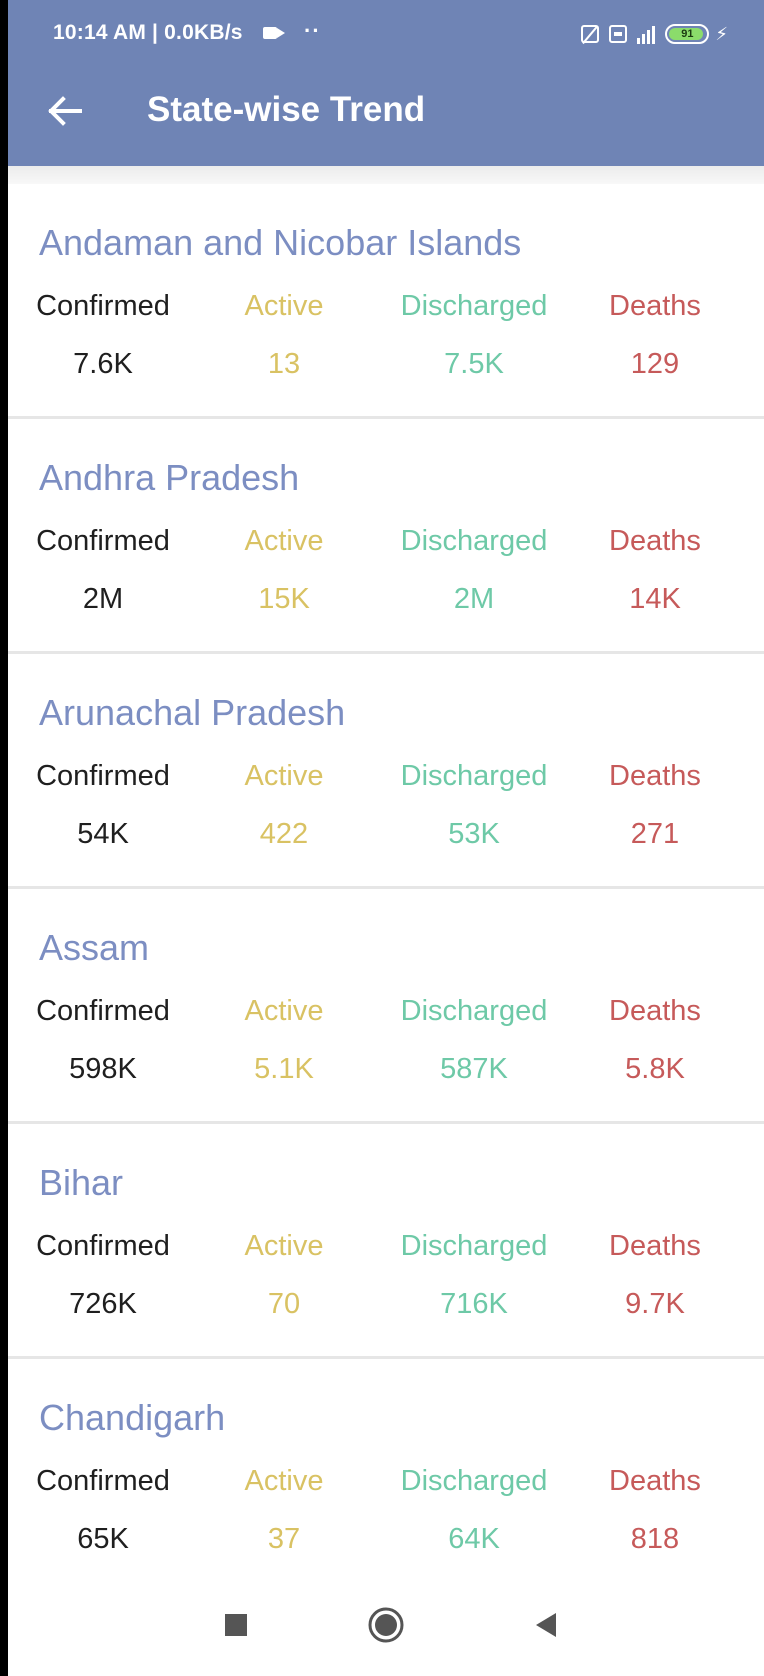  I want to click on home-button, so click(386, 1625).